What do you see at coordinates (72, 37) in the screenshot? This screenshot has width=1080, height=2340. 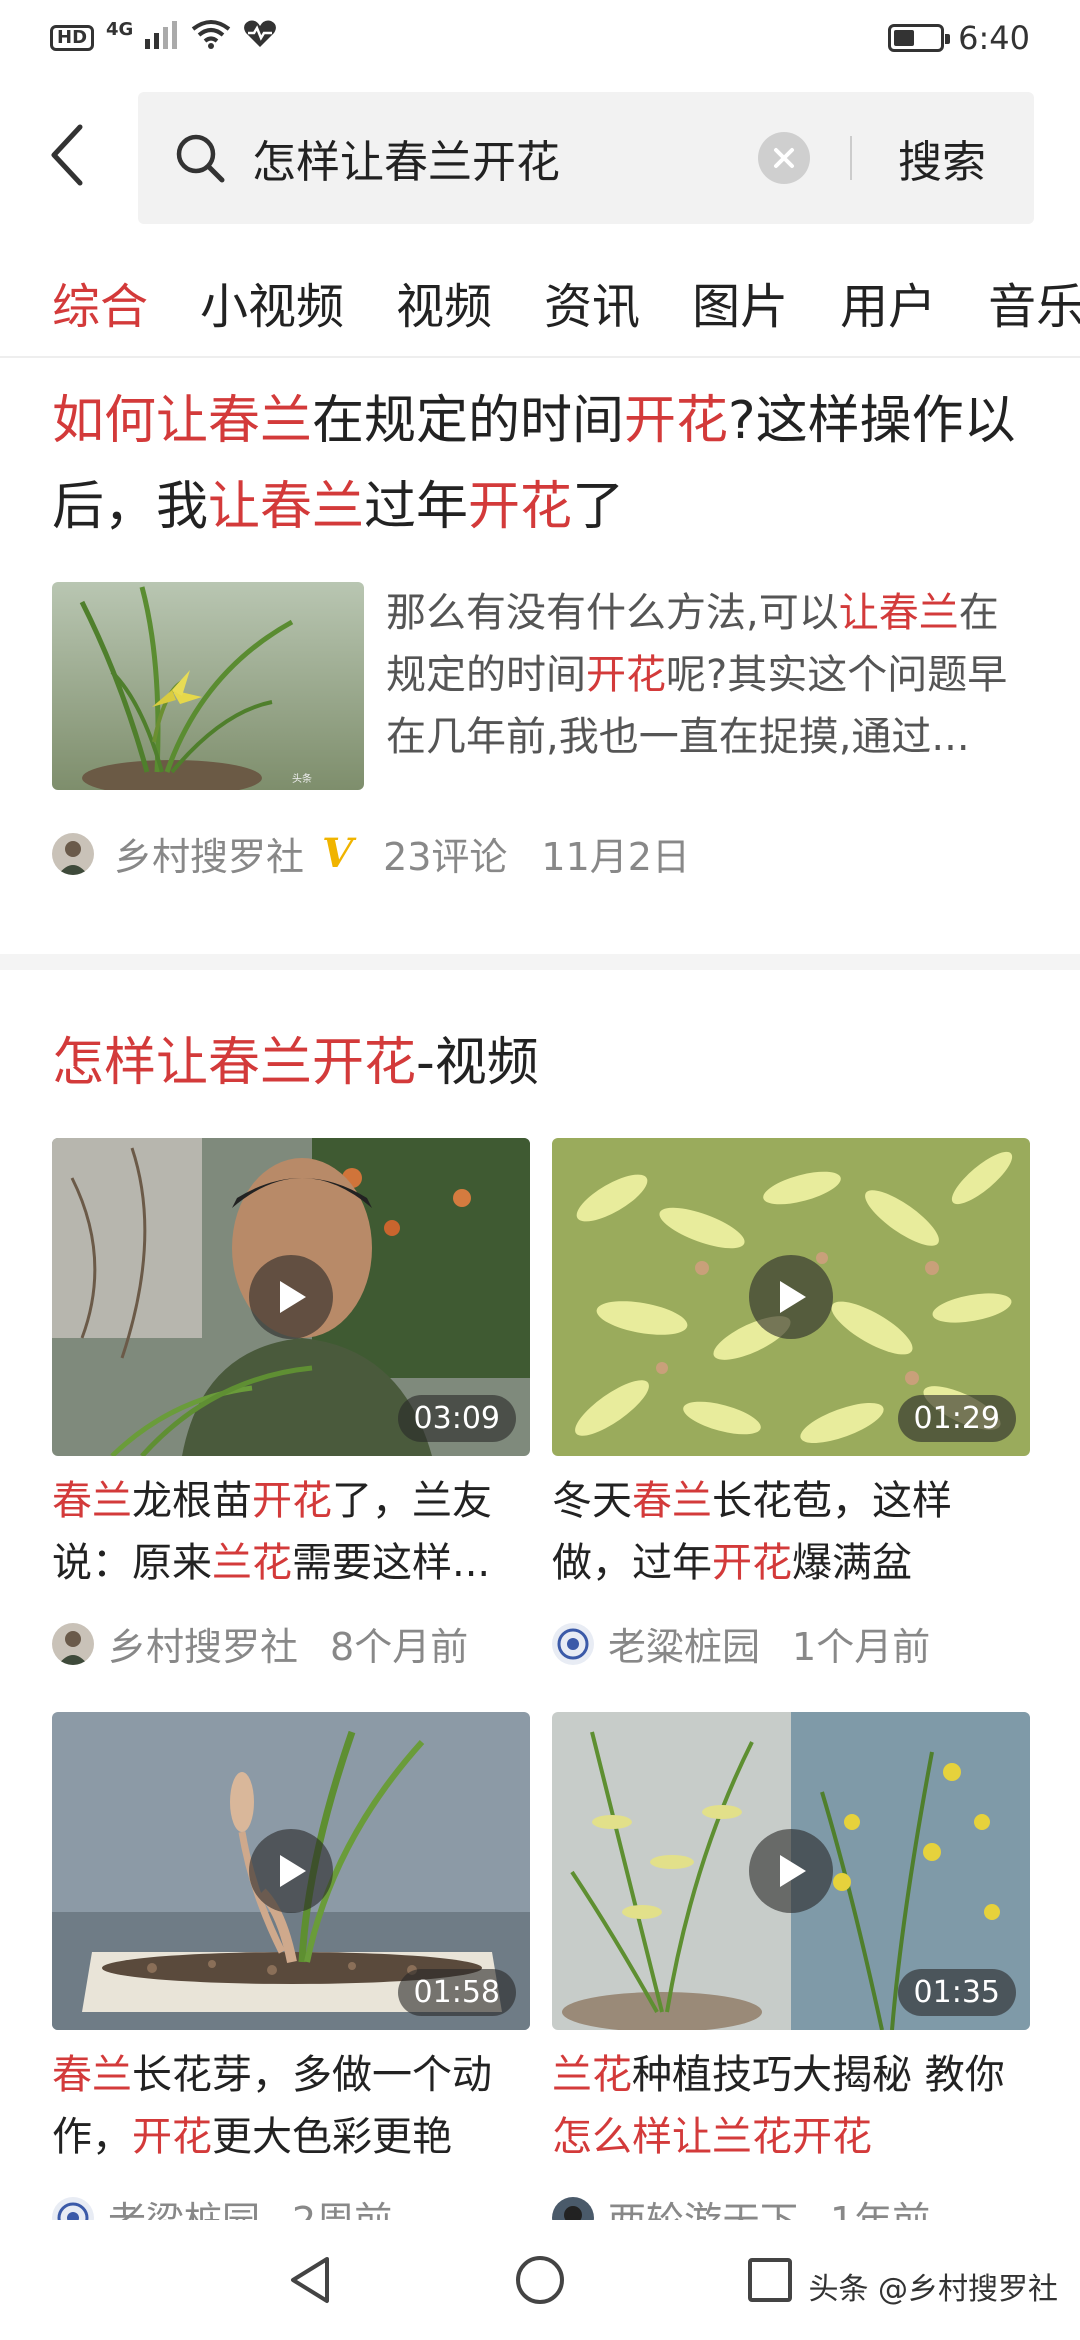 I see `hd-badge: HD` at bounding box center [72, 37].